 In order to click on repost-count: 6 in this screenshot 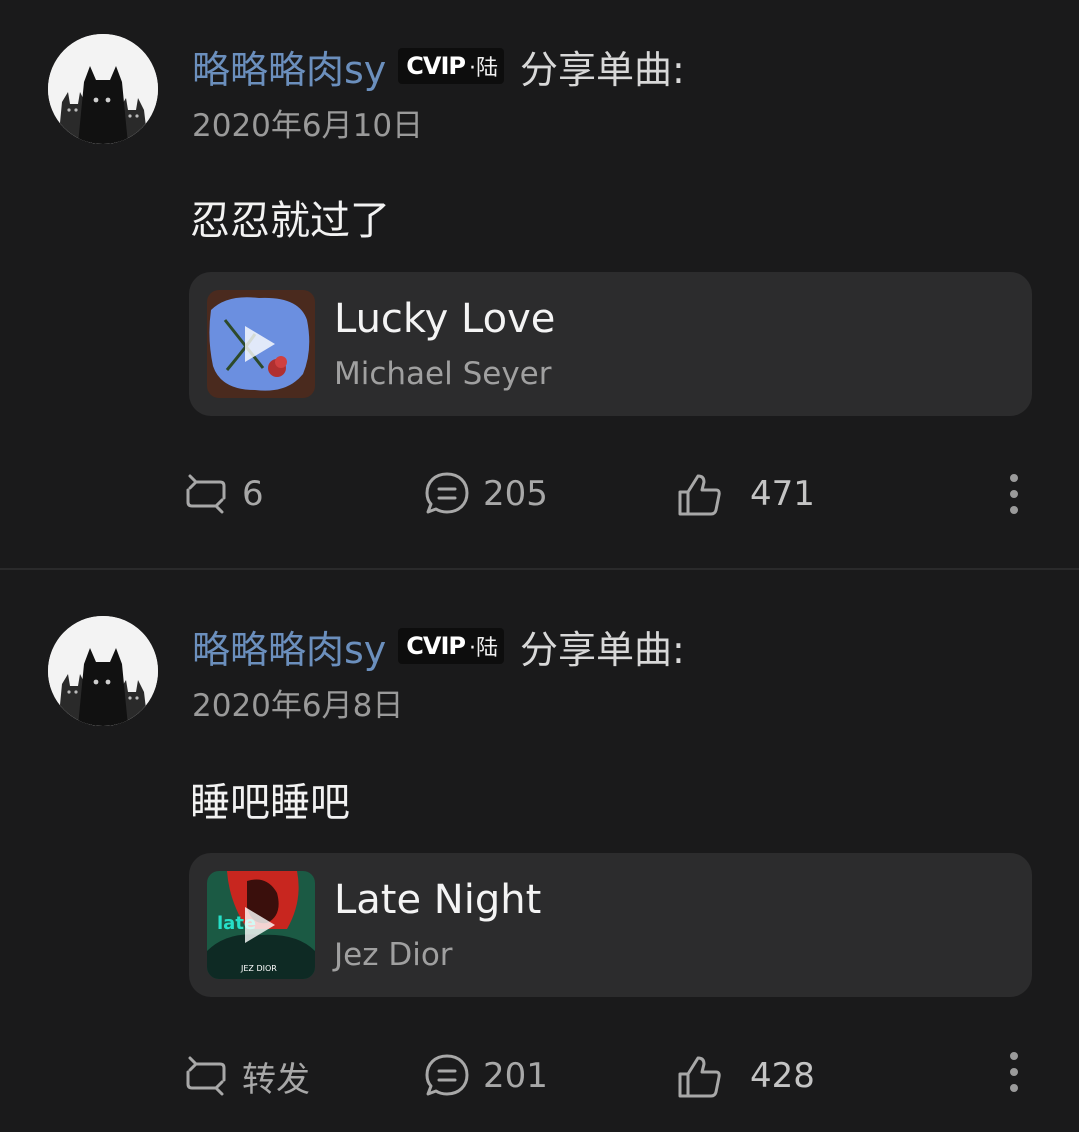, I will do `click(253, 494)`.